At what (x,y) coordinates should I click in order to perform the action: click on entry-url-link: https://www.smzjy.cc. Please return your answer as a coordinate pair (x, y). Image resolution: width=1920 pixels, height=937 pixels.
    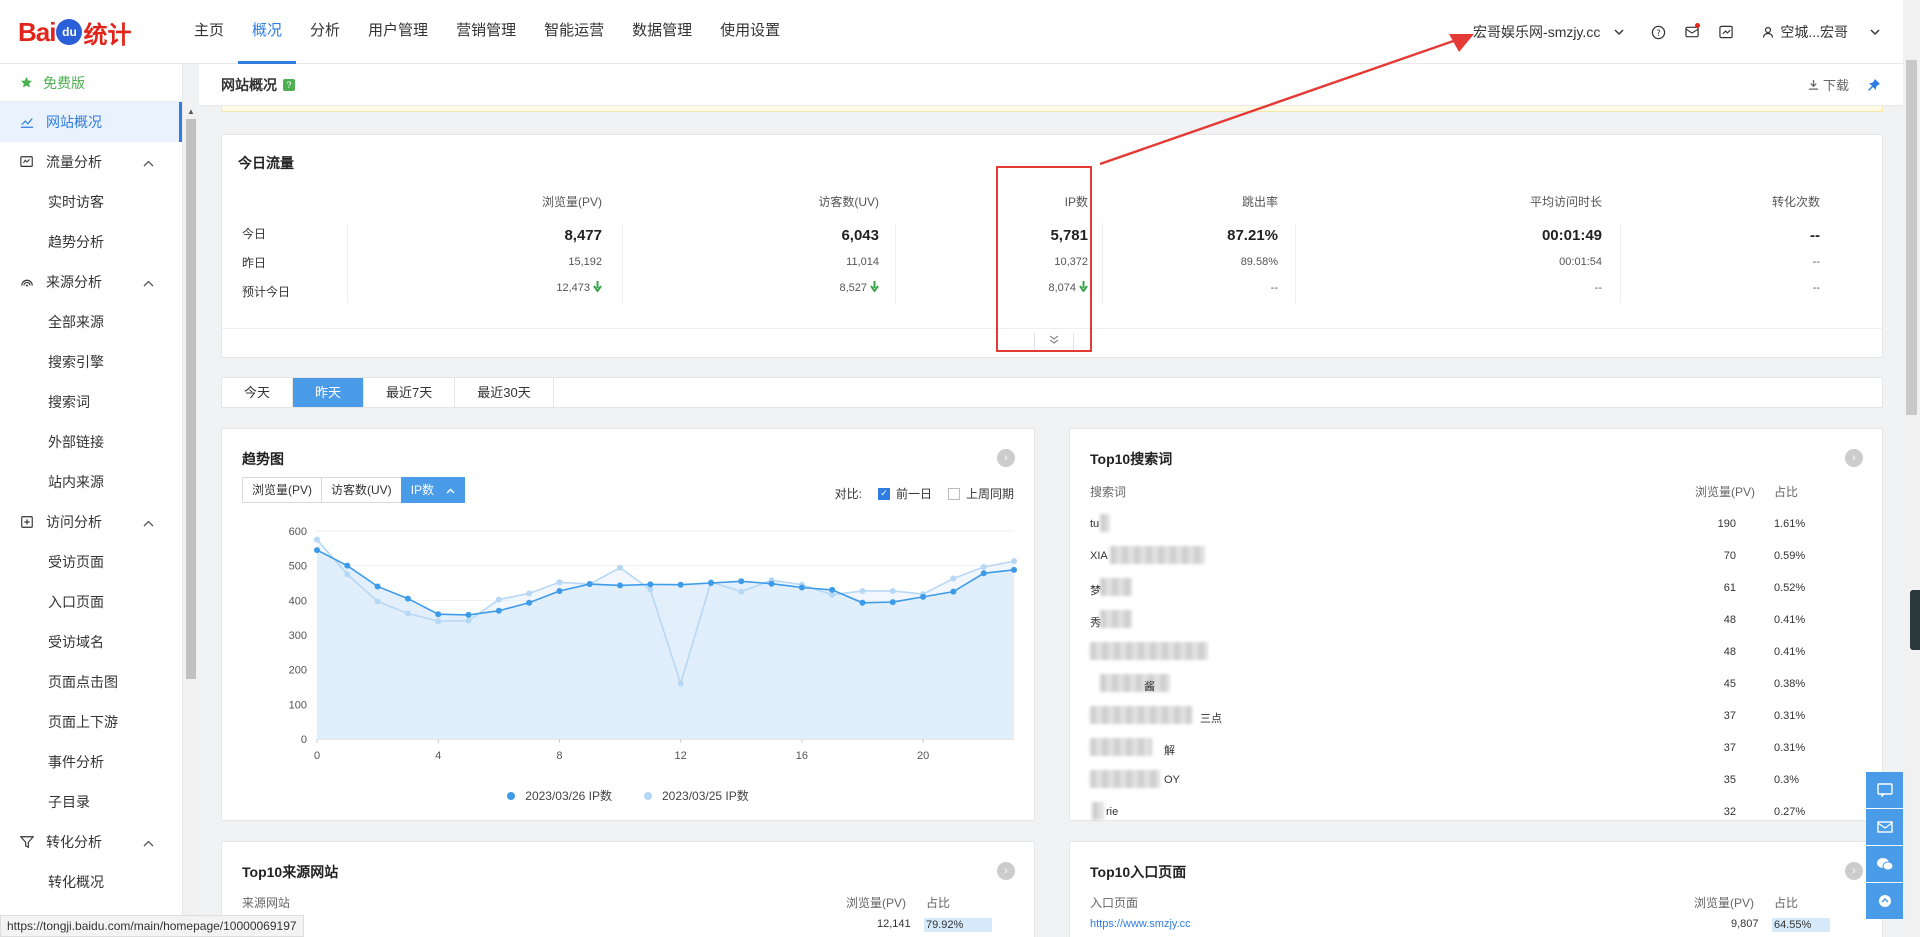
    Looking at the image, I should click on (1140, 924).